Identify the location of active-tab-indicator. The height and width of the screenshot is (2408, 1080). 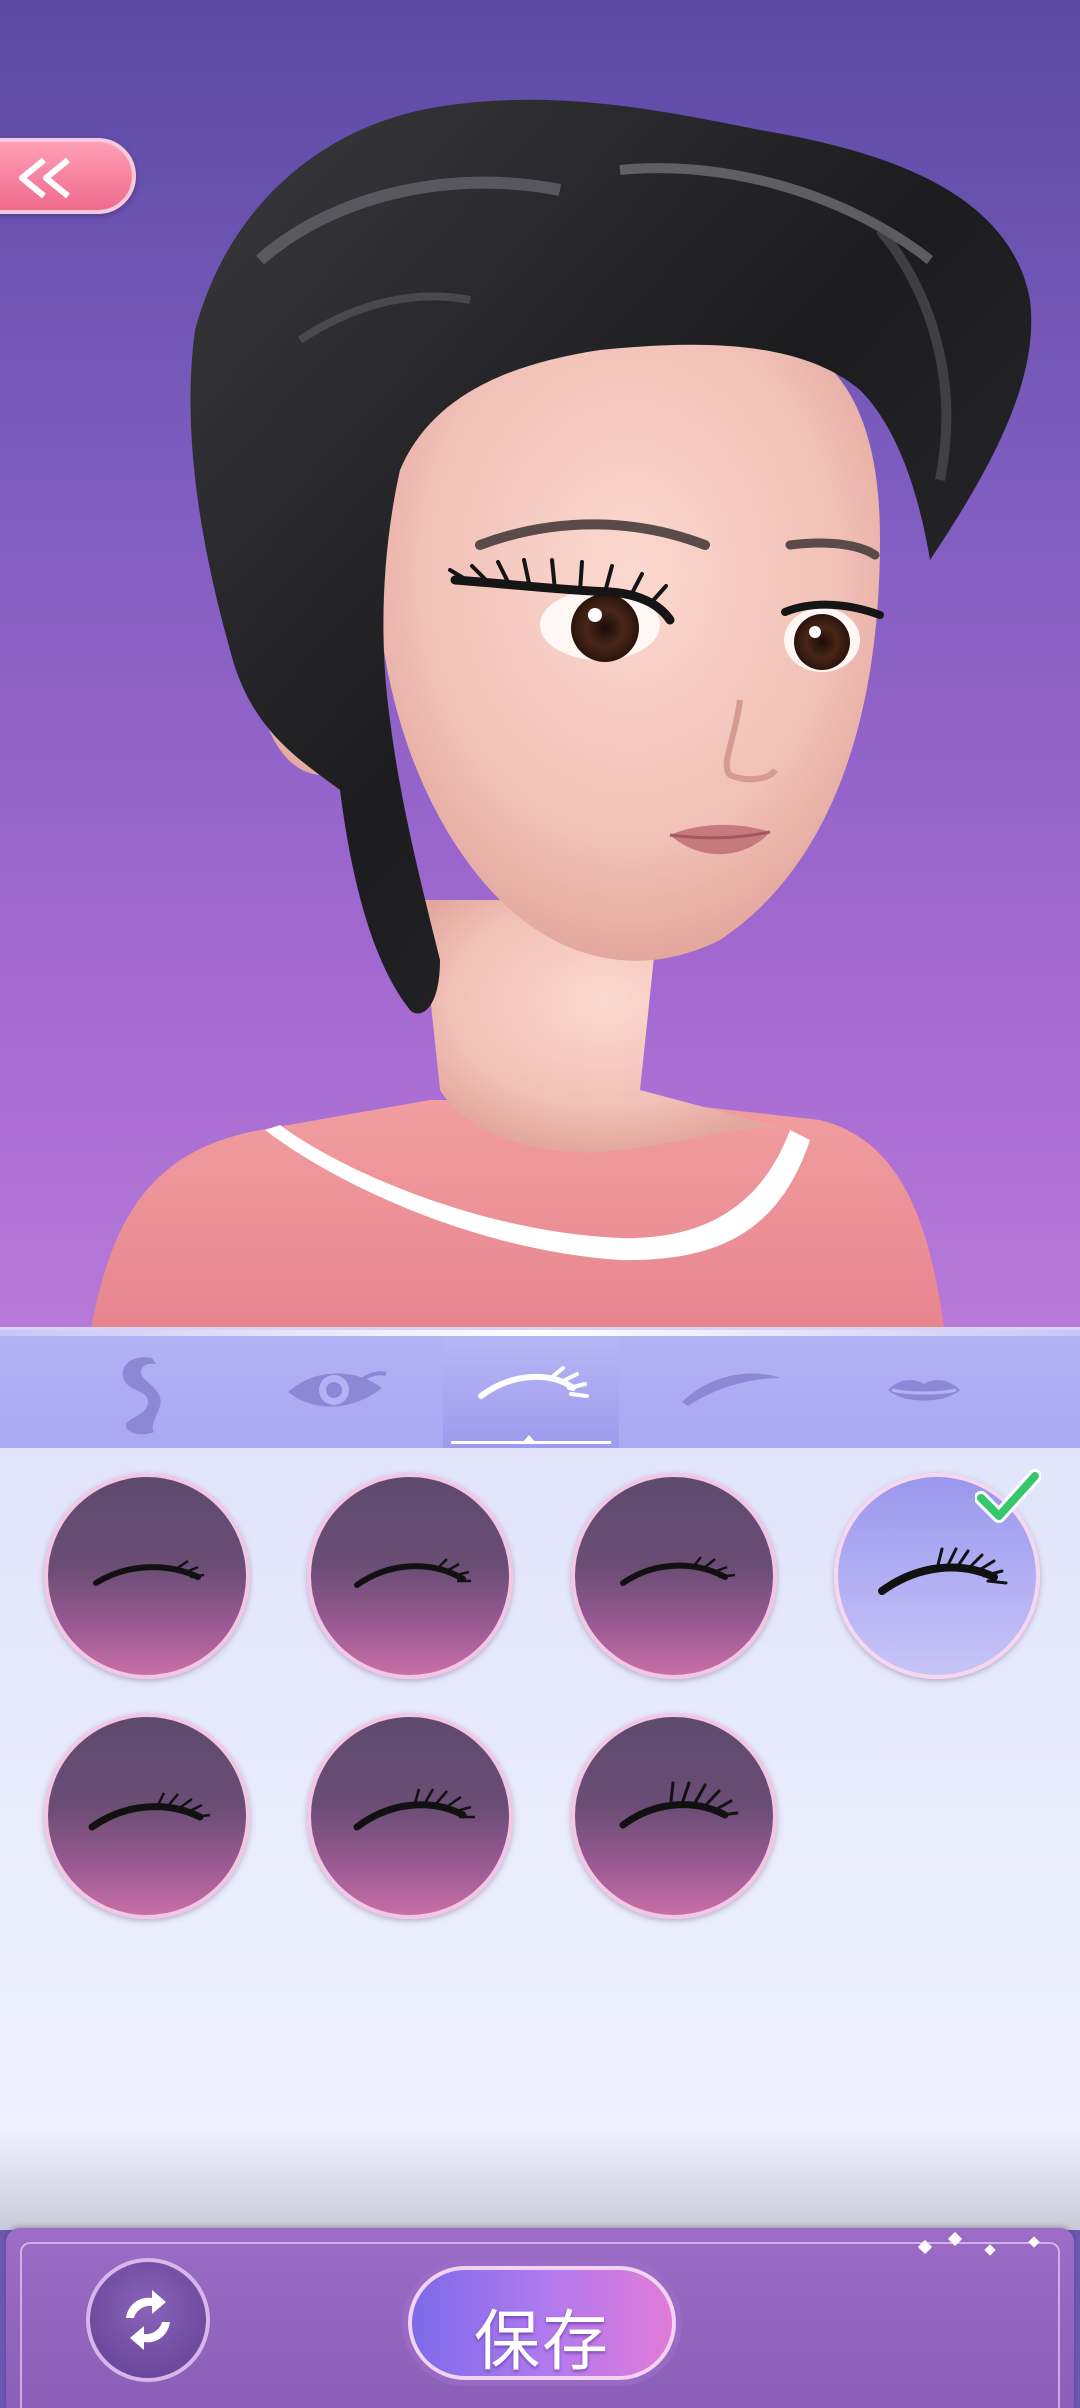
(529, 1438).